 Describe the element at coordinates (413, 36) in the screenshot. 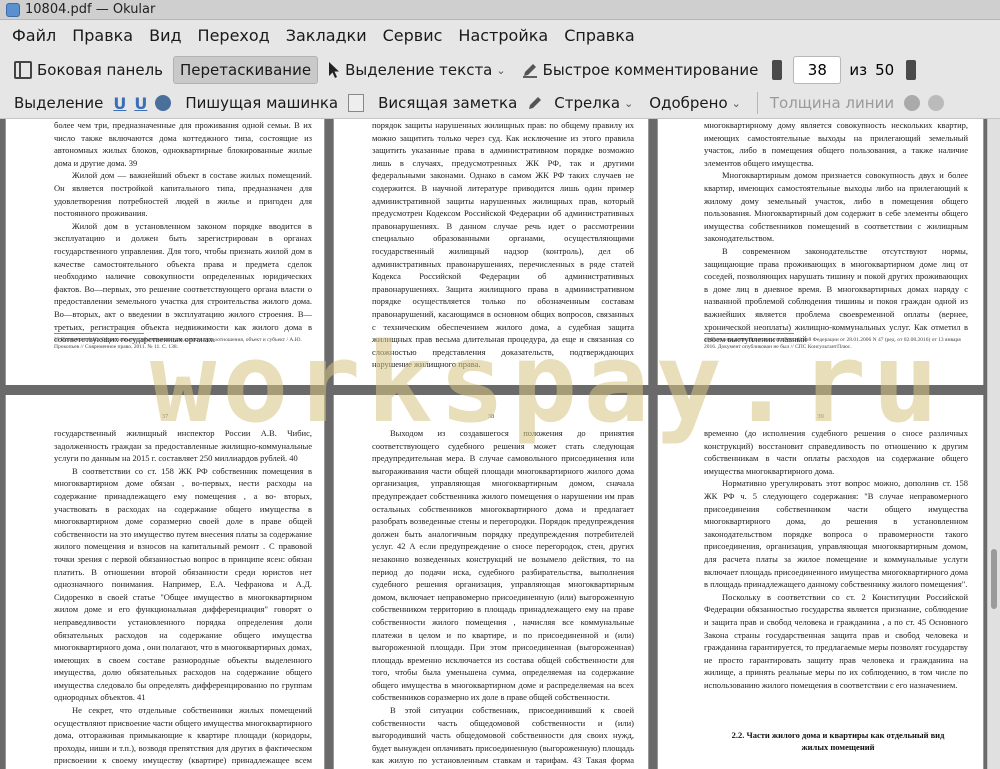

I see `menu-tools: Сервис` at that location.